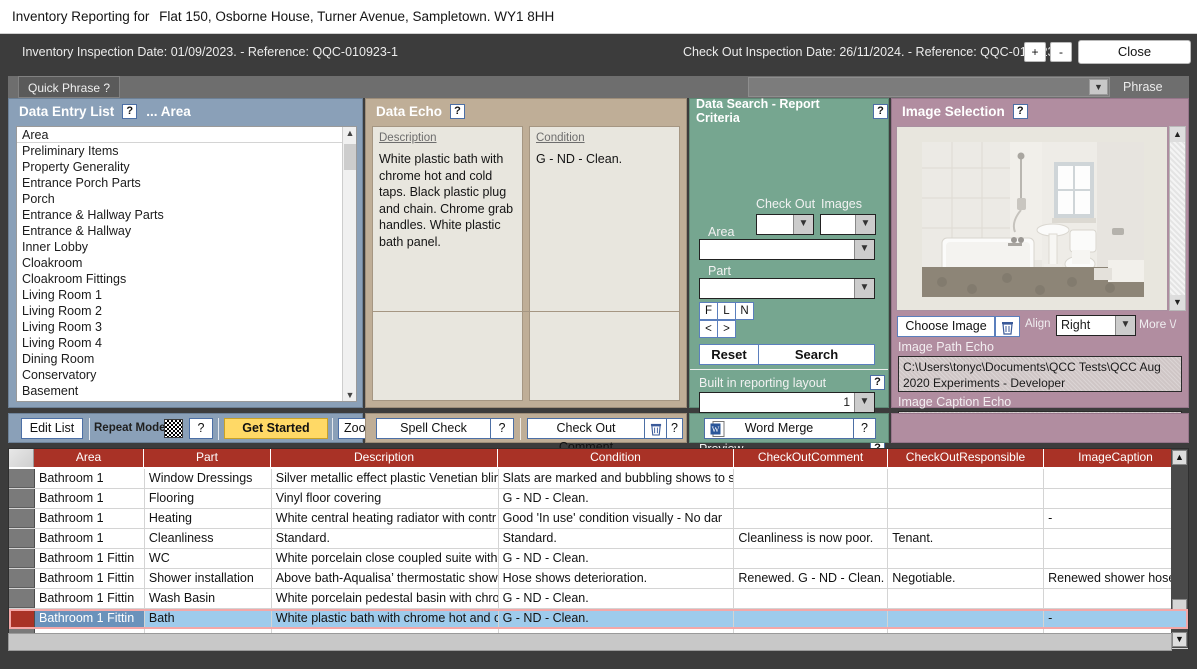 The width and height of the screenshot is (1197, 669). I want to click on table-cell: Heating, so click(208, 518).